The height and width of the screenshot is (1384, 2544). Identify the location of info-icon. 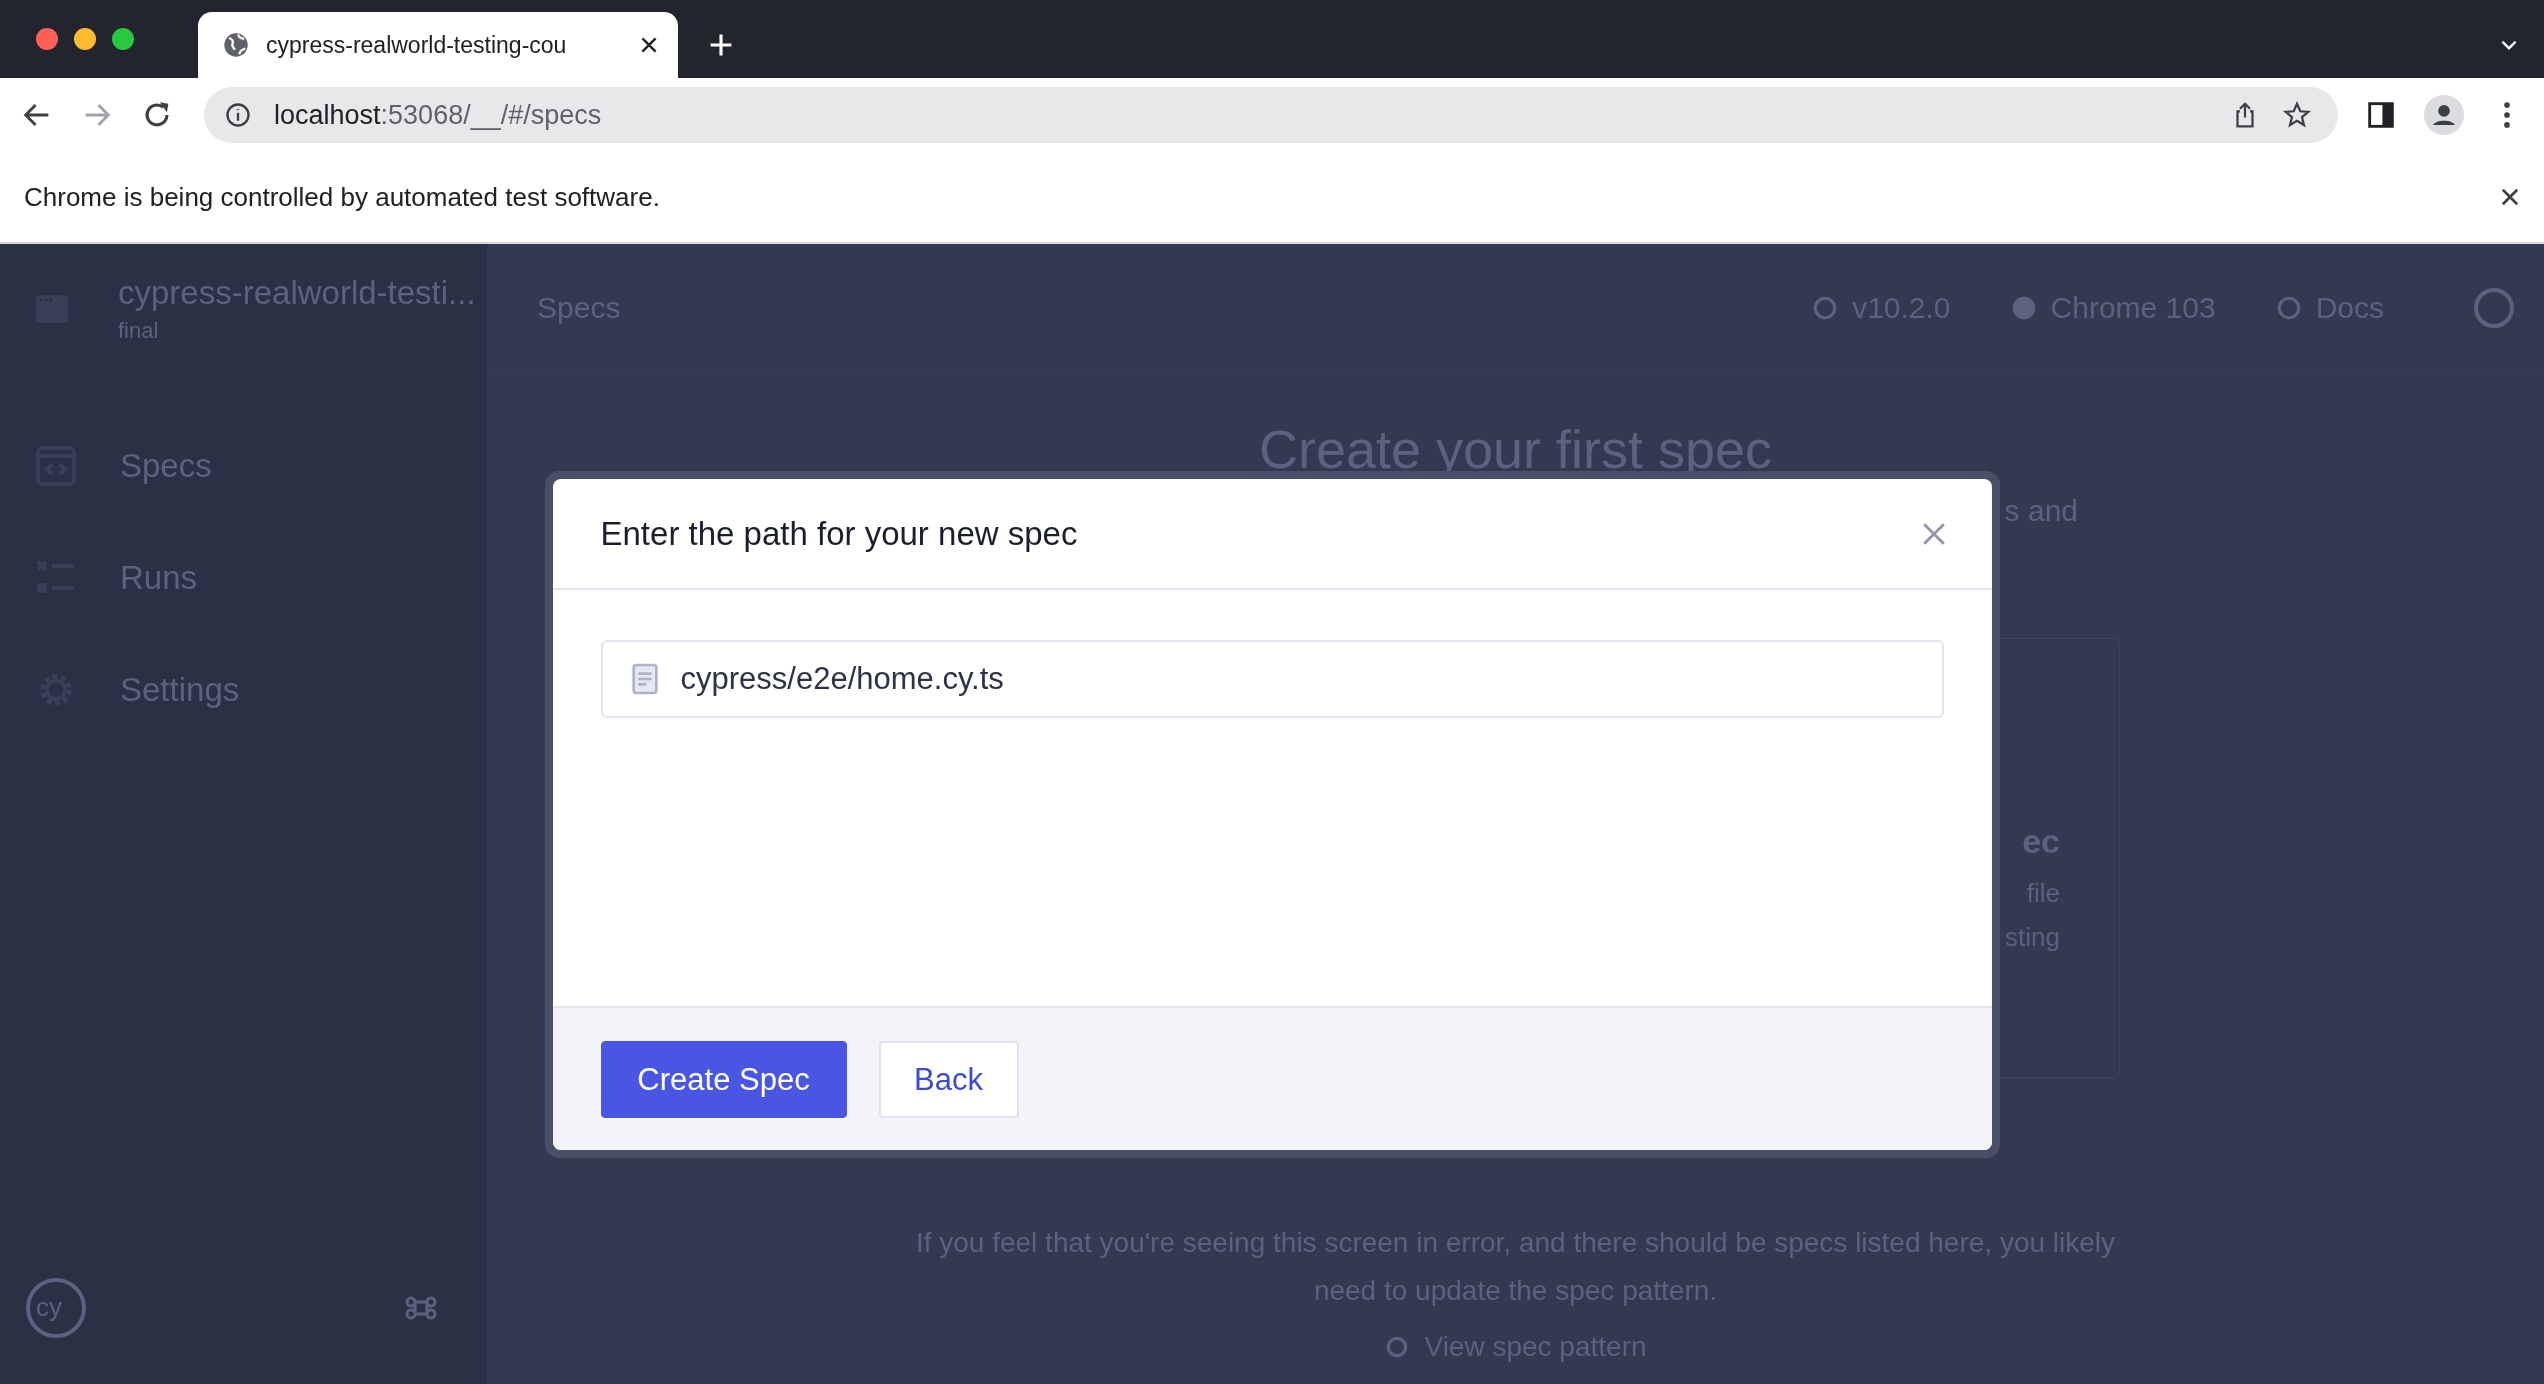
(238, 115).